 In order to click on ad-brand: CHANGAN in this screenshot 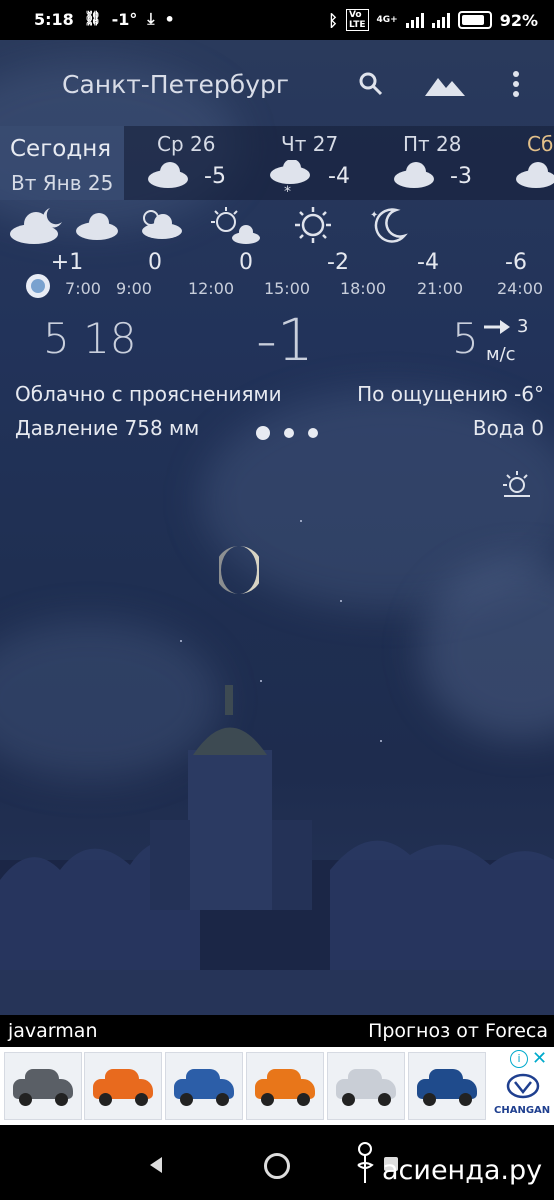, I will do `click(522, 1110)`.